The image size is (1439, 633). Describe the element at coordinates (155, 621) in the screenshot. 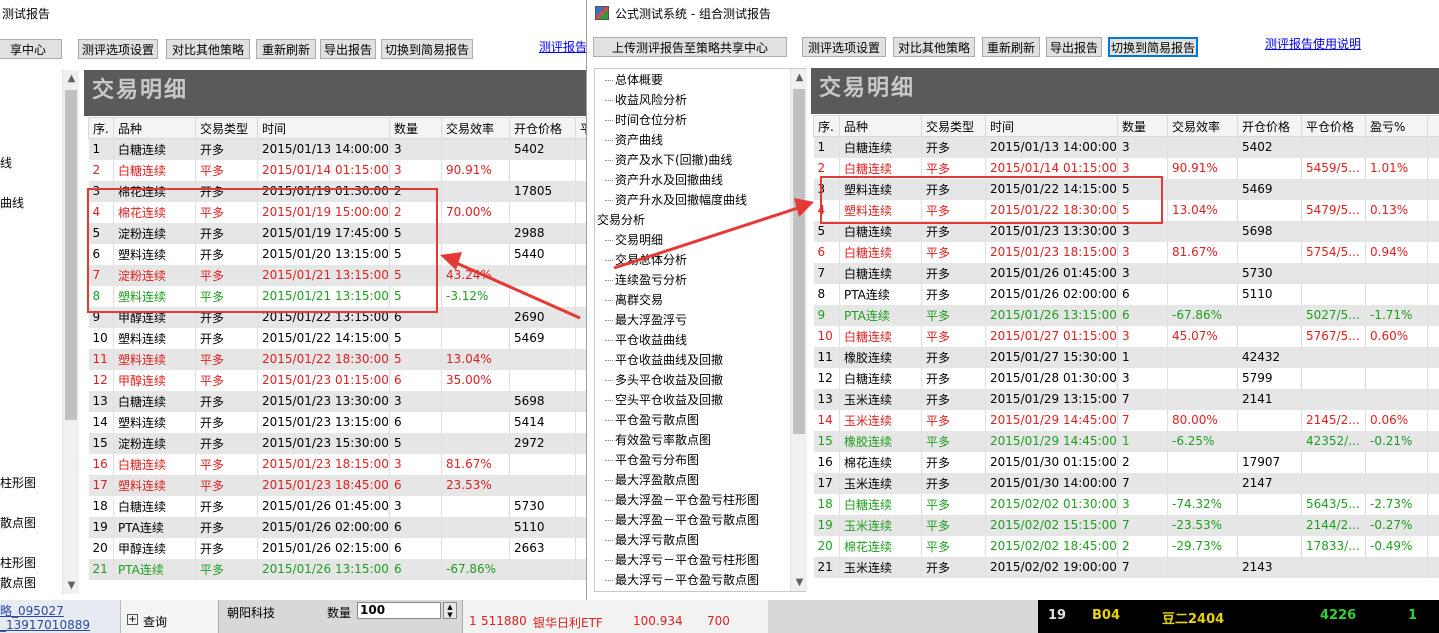

I see `query-label: 查询` at that location.